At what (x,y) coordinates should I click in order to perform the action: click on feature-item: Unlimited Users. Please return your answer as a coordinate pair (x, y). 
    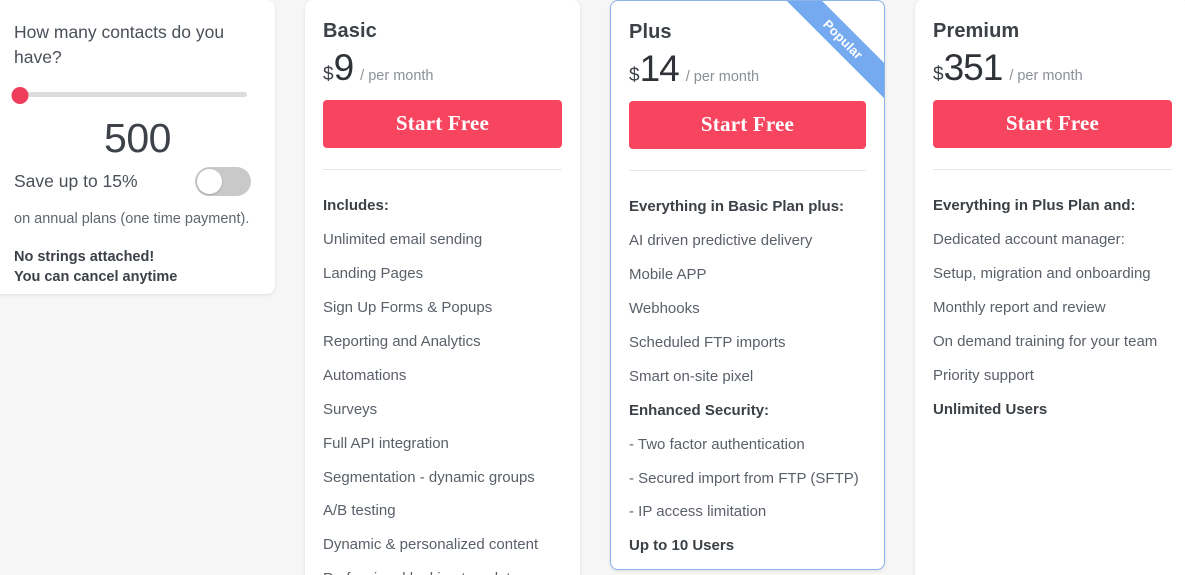
    Looking at the image, I should click on (990, 409).